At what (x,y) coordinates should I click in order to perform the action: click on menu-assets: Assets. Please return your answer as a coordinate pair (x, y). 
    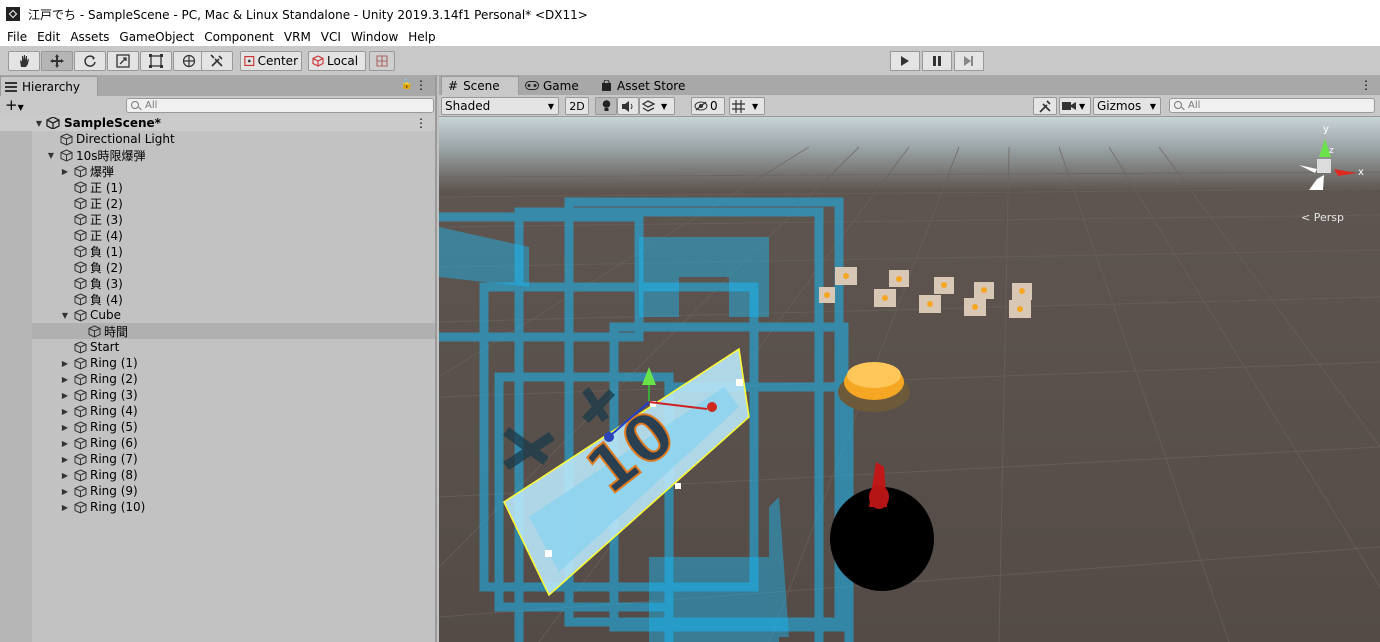
    Looking at the image, I should click on (89, 37).